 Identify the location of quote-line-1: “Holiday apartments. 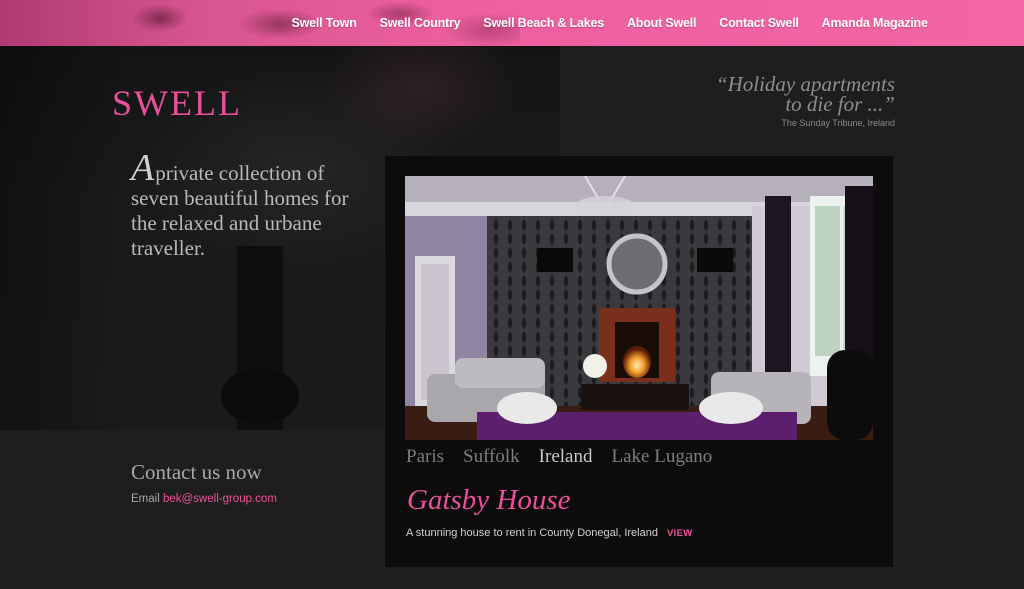
(805, 84).